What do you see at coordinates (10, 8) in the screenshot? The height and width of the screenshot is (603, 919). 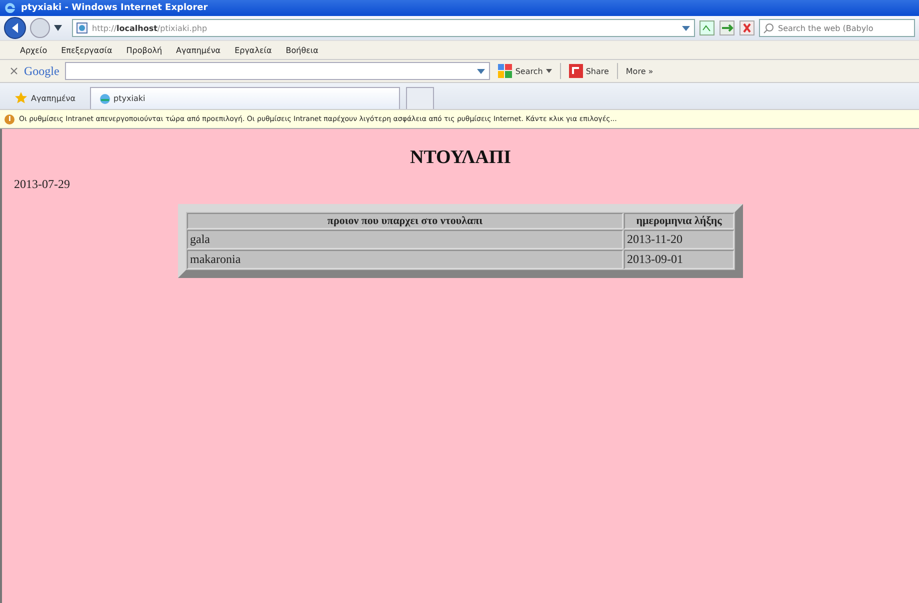 I see `browser-logo-icon` at bounding box center [10, 8].